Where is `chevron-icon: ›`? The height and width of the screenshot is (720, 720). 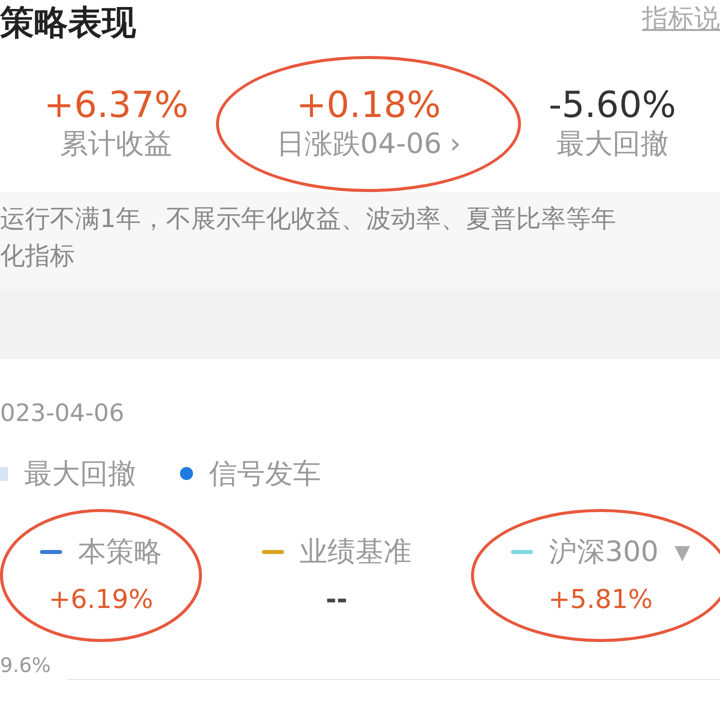 chevron-icon: › is located at coordinates (455, 144).